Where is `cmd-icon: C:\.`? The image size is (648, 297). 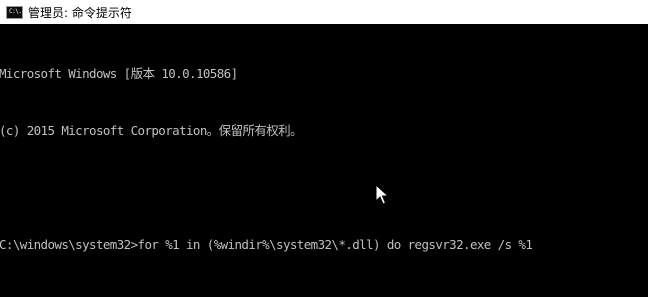 cmd-icon: C:\. is located at coordinates (14, 12).